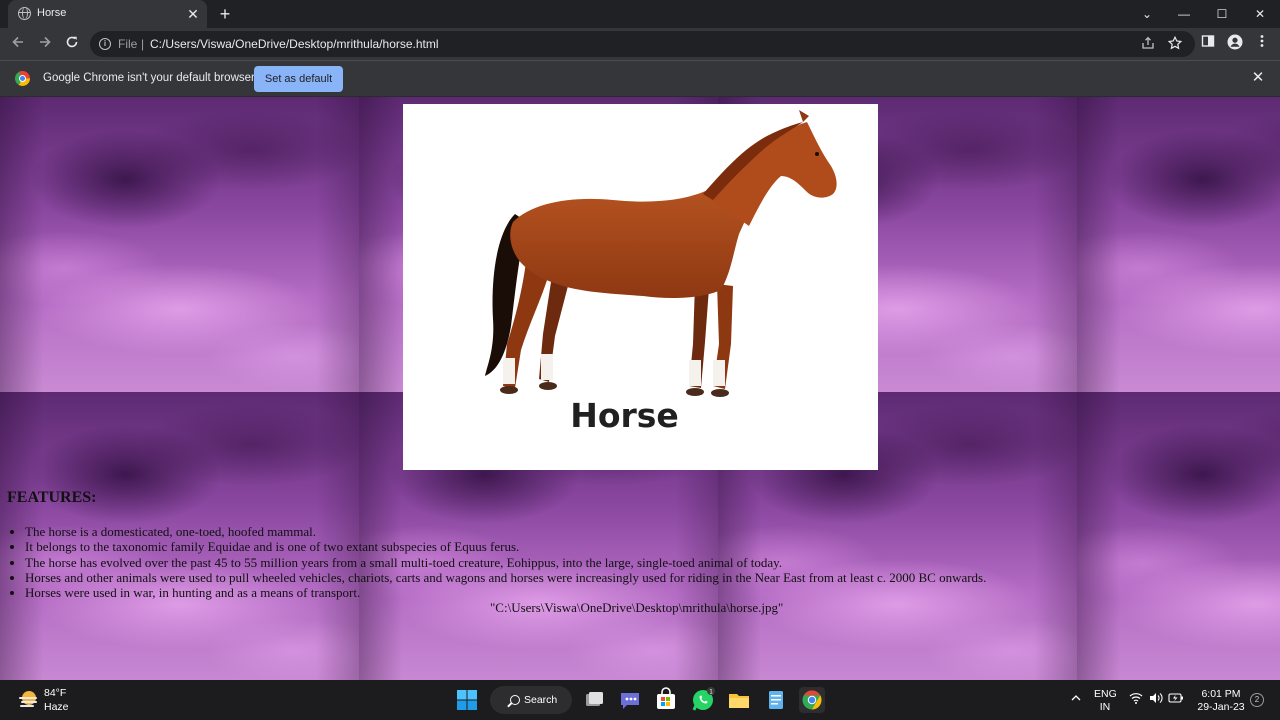  I want to click on taskbar-search-button: Search, so click(531, 700).